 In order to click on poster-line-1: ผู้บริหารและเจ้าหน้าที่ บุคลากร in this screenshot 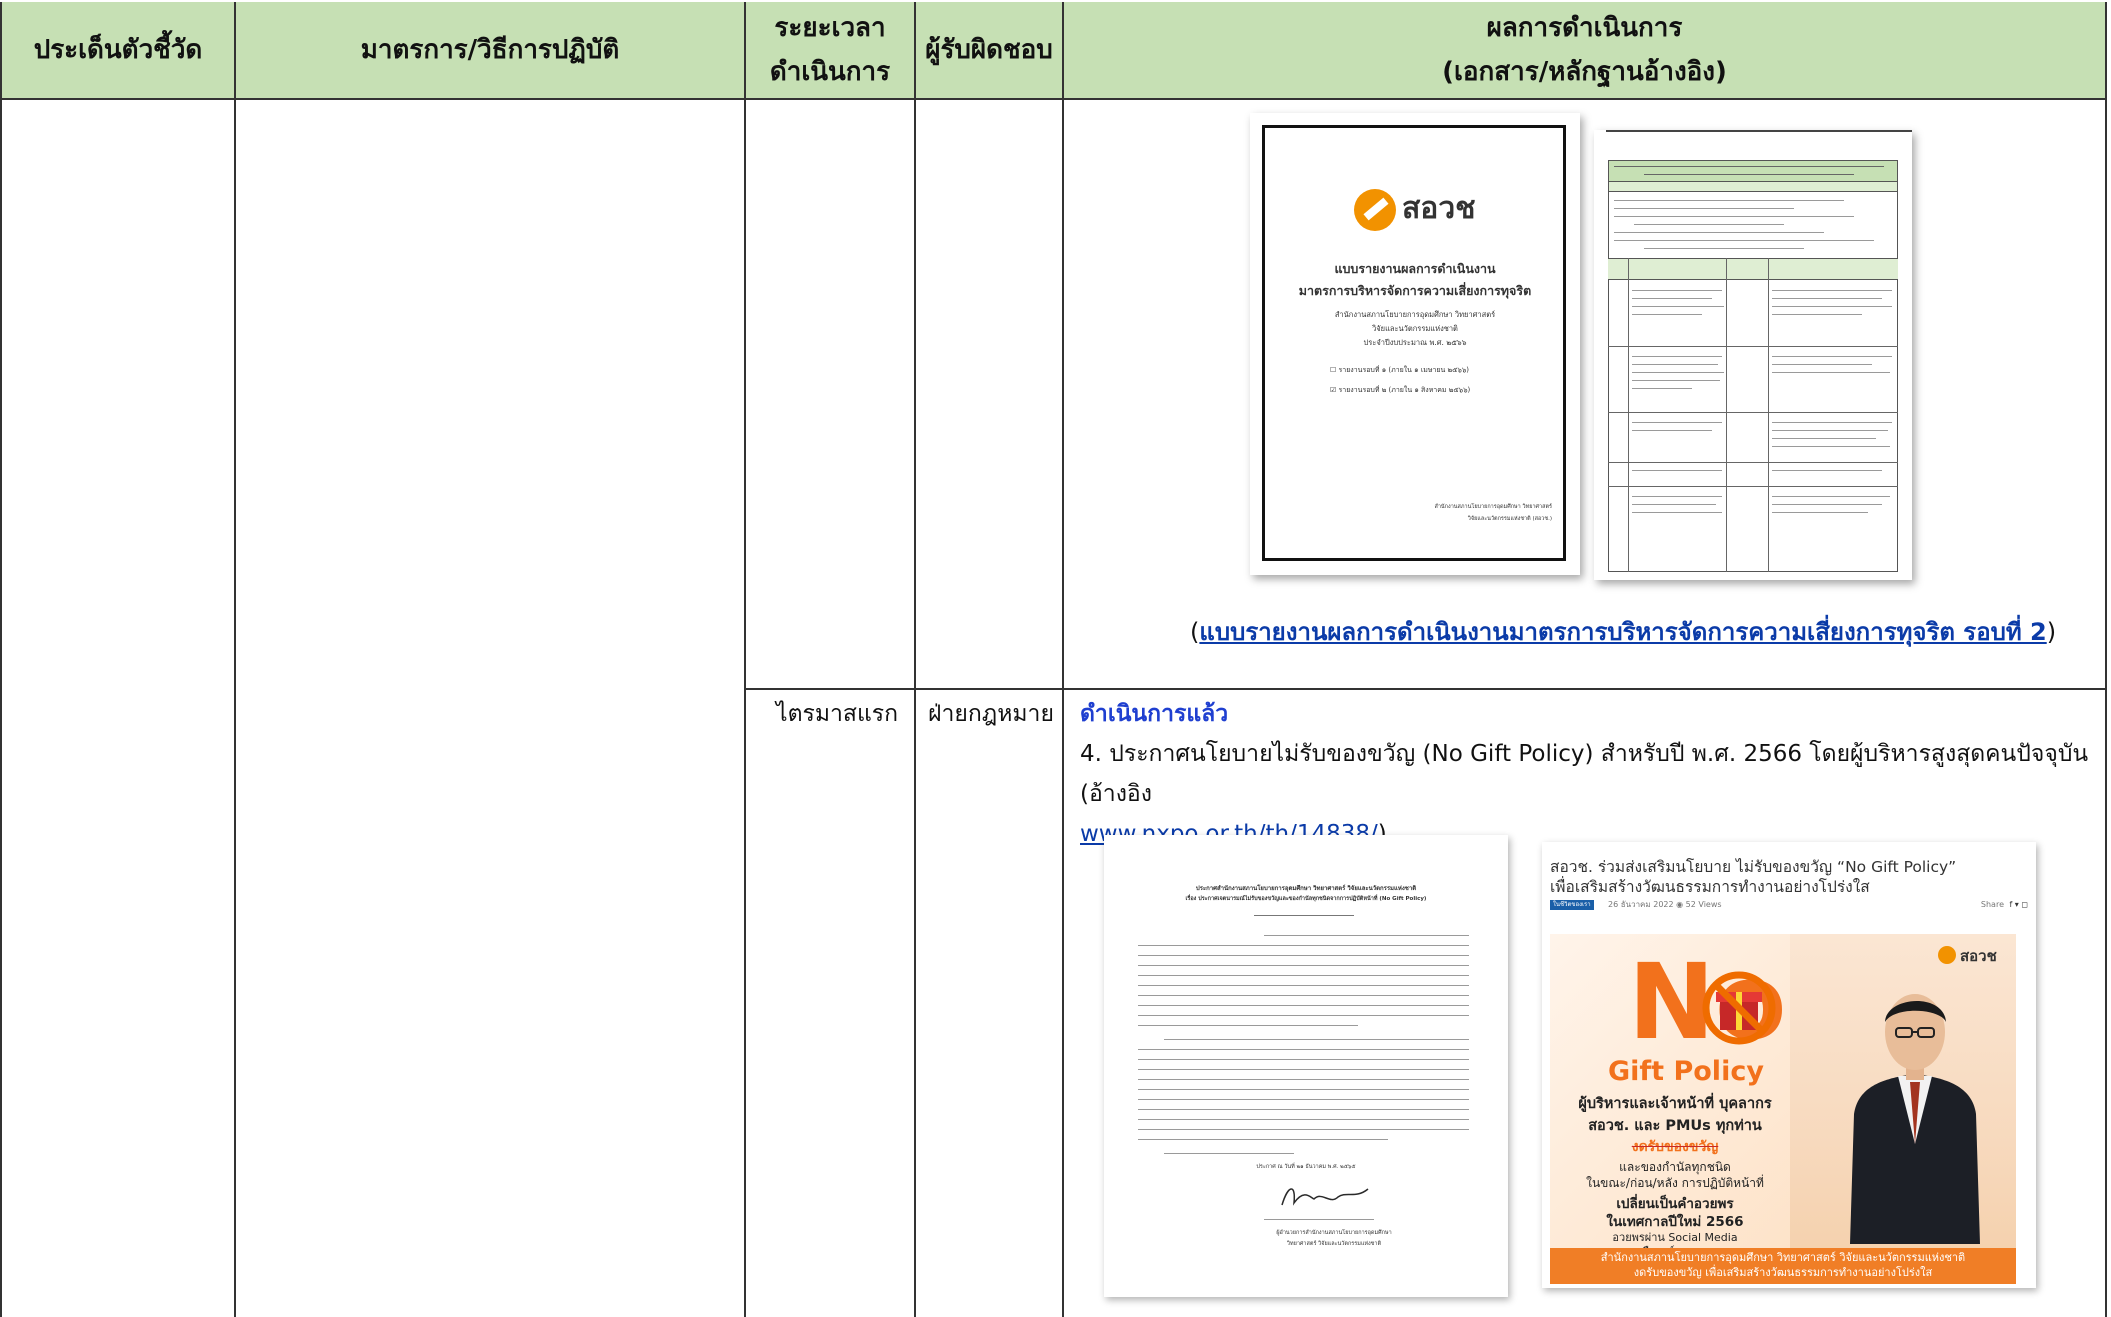, I will do `click(1675, 1104)`.